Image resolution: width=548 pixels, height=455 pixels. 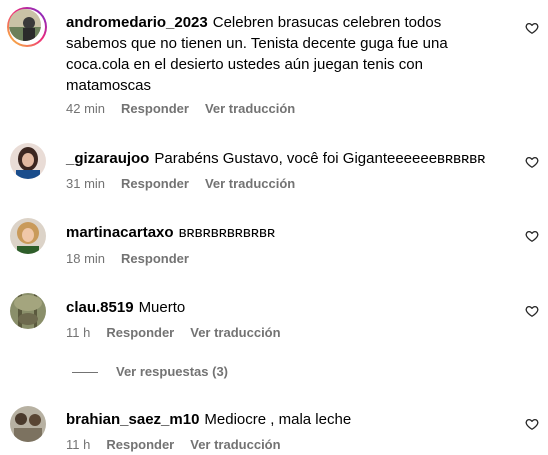 I want to click on comment-meta: 42 min Responder Ver traducción, so click(x=188, y=108).